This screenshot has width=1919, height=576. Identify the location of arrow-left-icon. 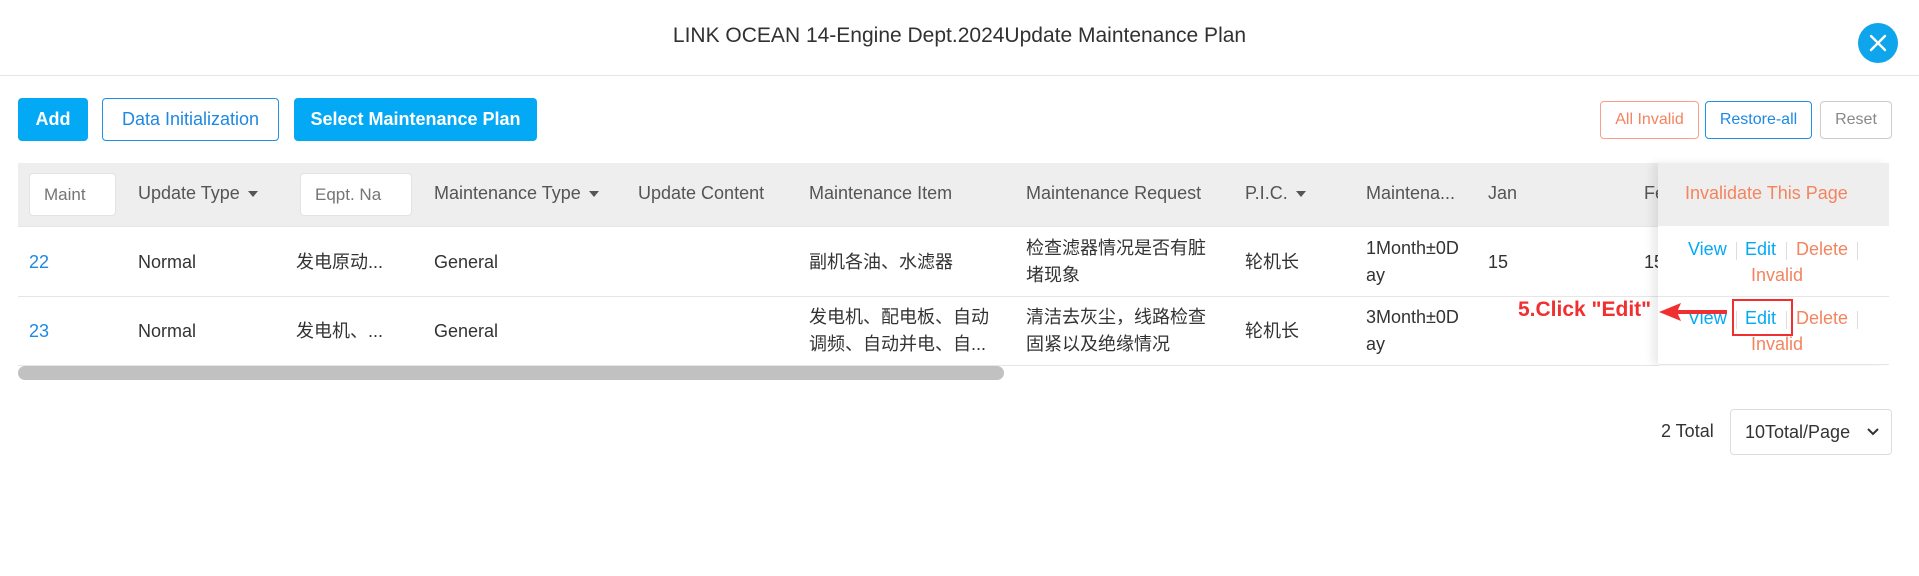
(1693, 312).